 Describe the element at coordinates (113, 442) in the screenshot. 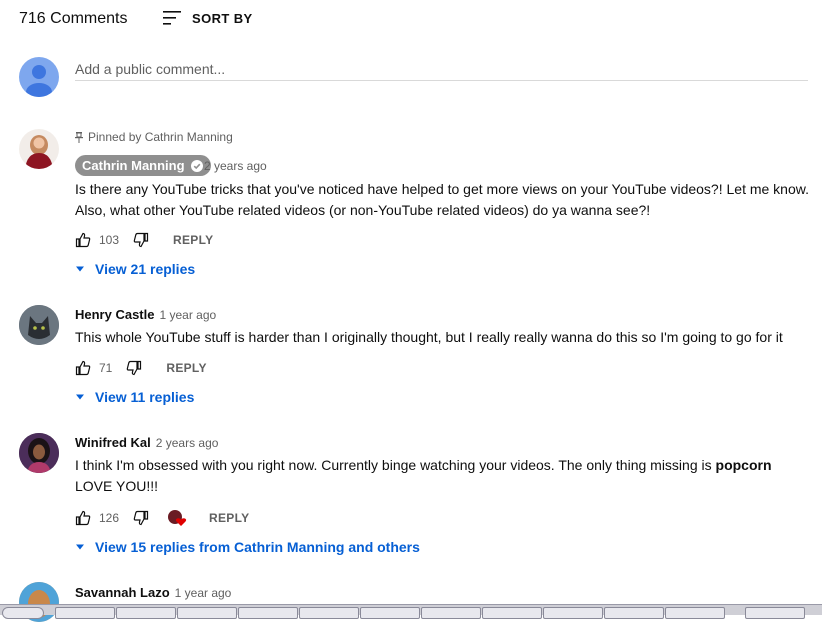

I see `author-name: Winifred Kal` at that location.